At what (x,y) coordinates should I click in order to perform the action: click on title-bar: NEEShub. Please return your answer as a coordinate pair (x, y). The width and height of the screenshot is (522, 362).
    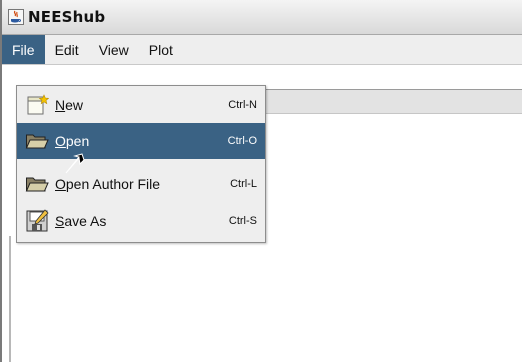
    Looking at the image, I should click on (262, 17).